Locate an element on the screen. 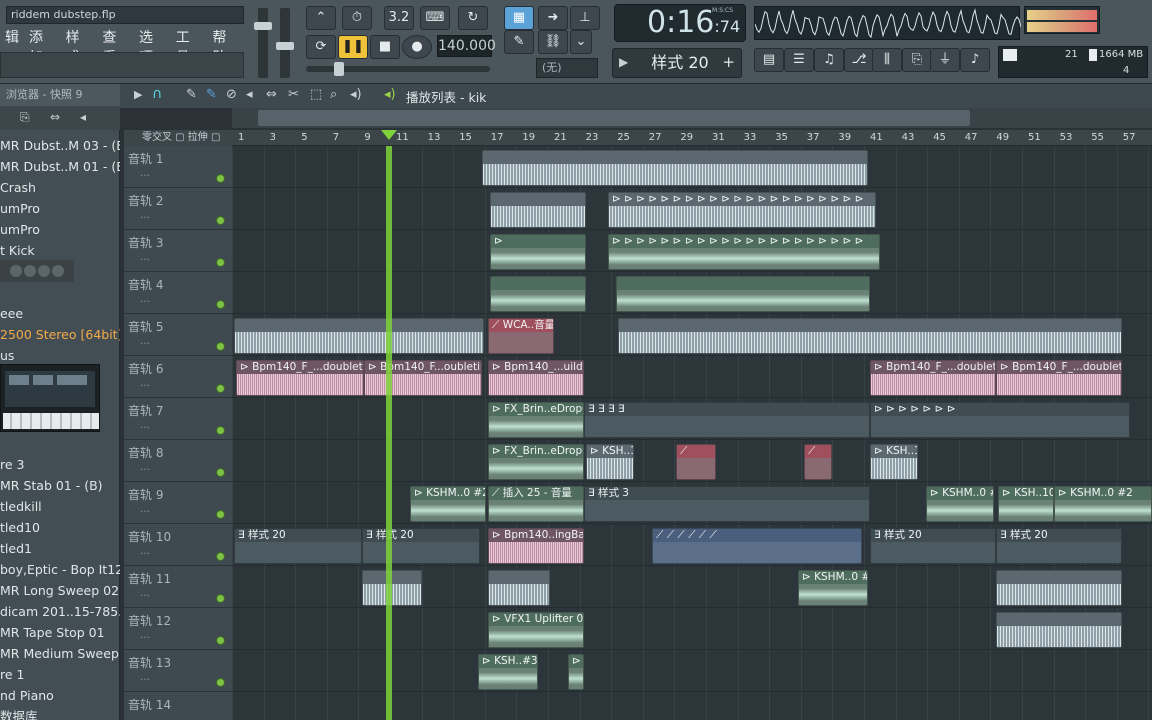 Image resolution: width=1152 pixels, height=720 pixels. menu-item-help: 帮助 is located at coordinates (225, 47).